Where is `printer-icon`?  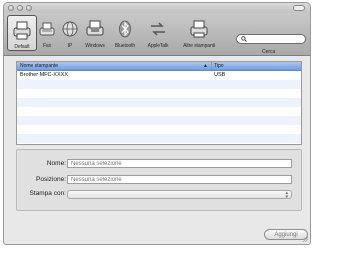 printer-icon is located at coordinates (22, 30).